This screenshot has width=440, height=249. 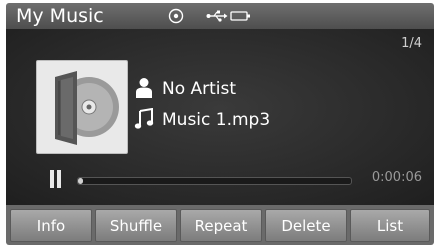 I want to click on delete-button: Delete, so click(x=306, y=225).